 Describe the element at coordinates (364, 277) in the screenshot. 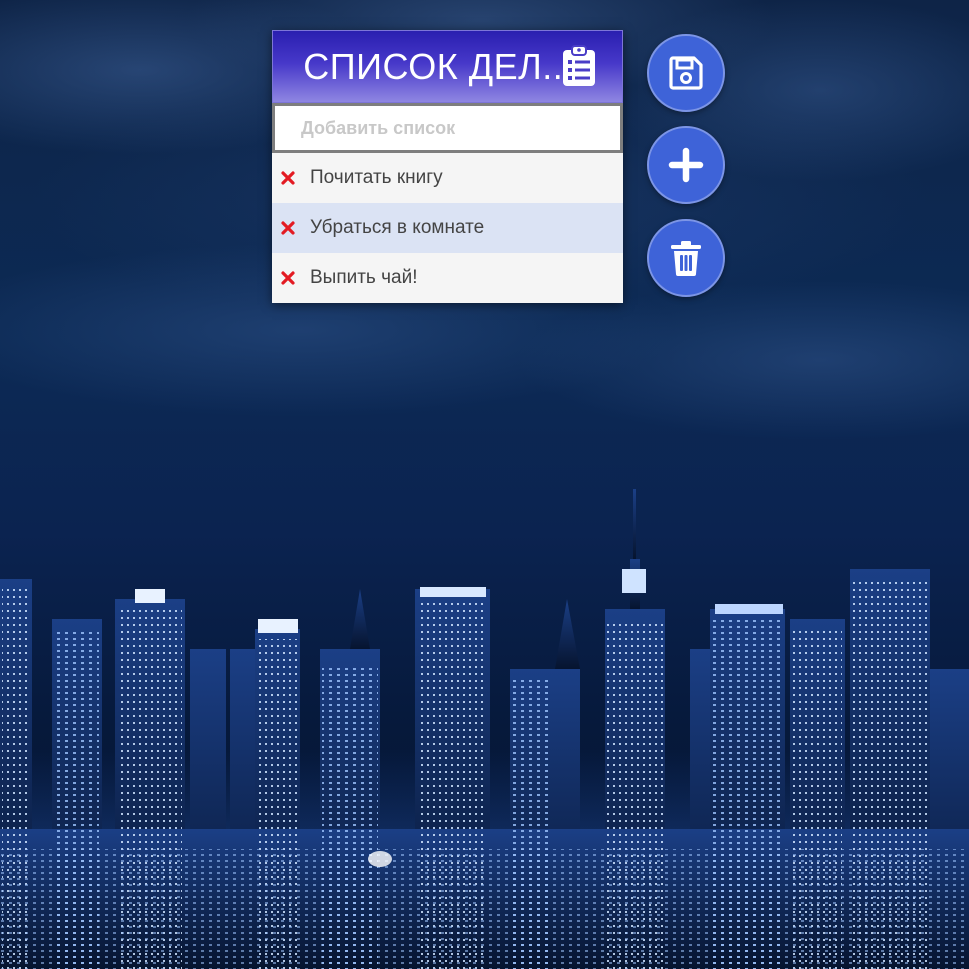

I see `todo-item-label: Выпить чай!` at that location.